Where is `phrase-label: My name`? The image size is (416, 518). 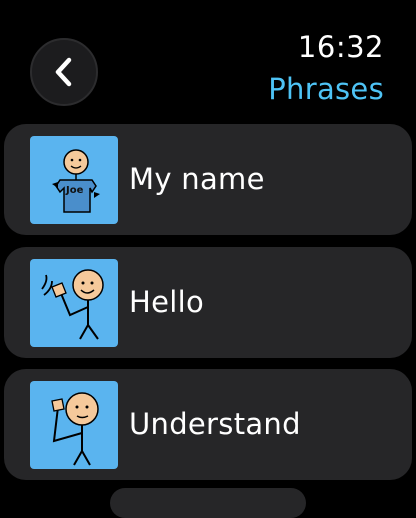
phrase-label: My name is located at coordinates (197, 179).